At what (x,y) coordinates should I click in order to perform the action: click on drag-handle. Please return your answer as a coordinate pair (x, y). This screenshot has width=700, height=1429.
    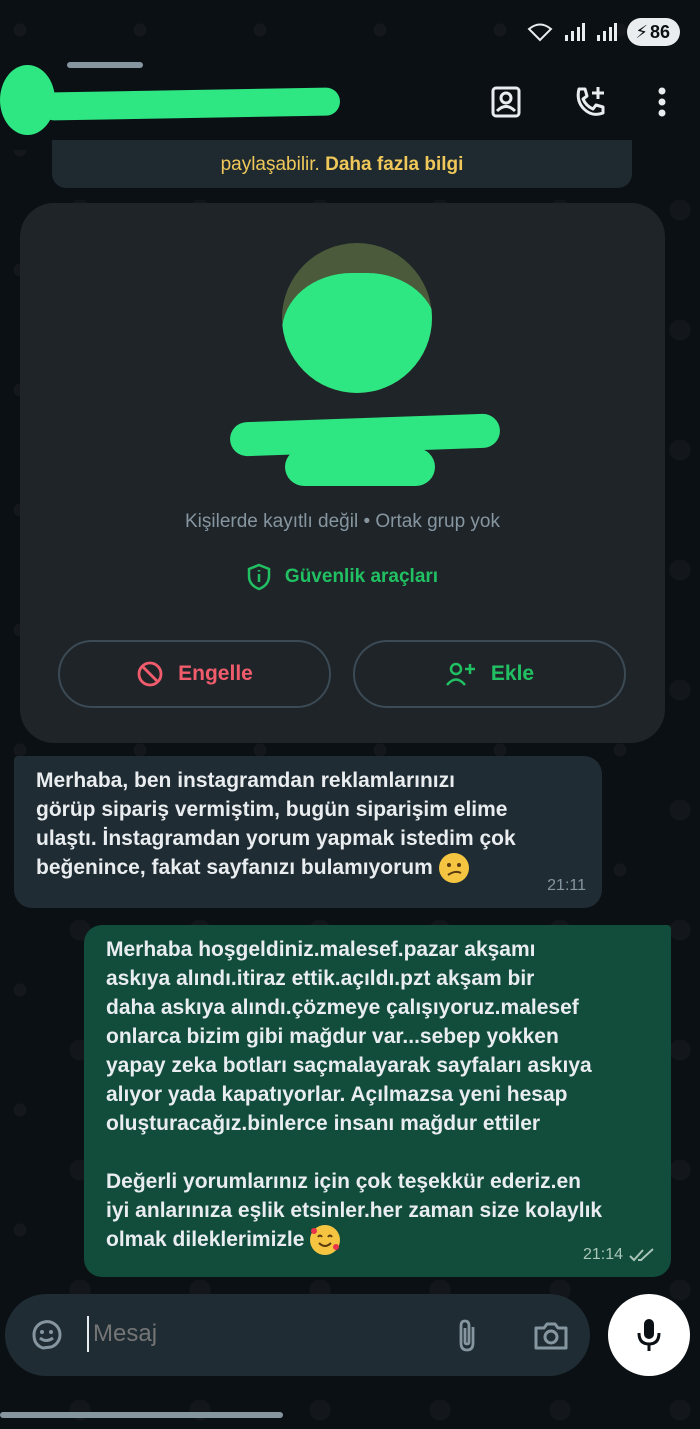
    Looking at the image, I should click on (105, 65).